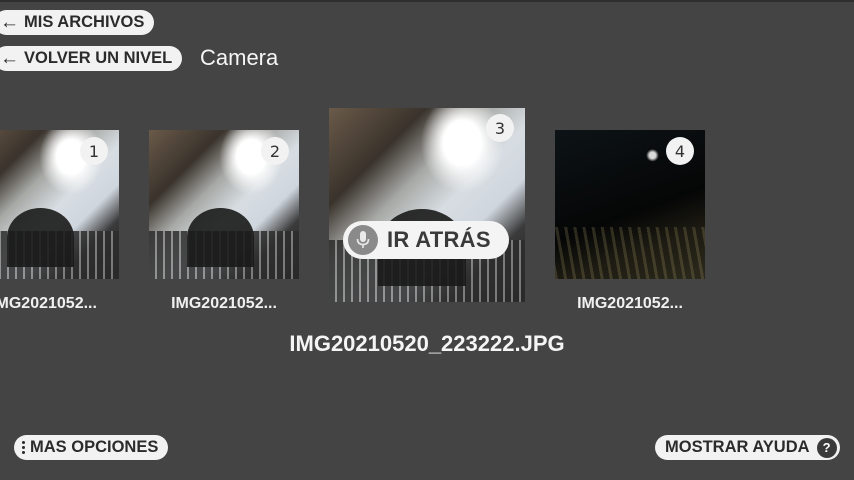  What do you see at coordinates (737, 447) in the screenshot?
I see `show-help-label: MOSTRAR AYUDA` at bounding box center [737, 447].